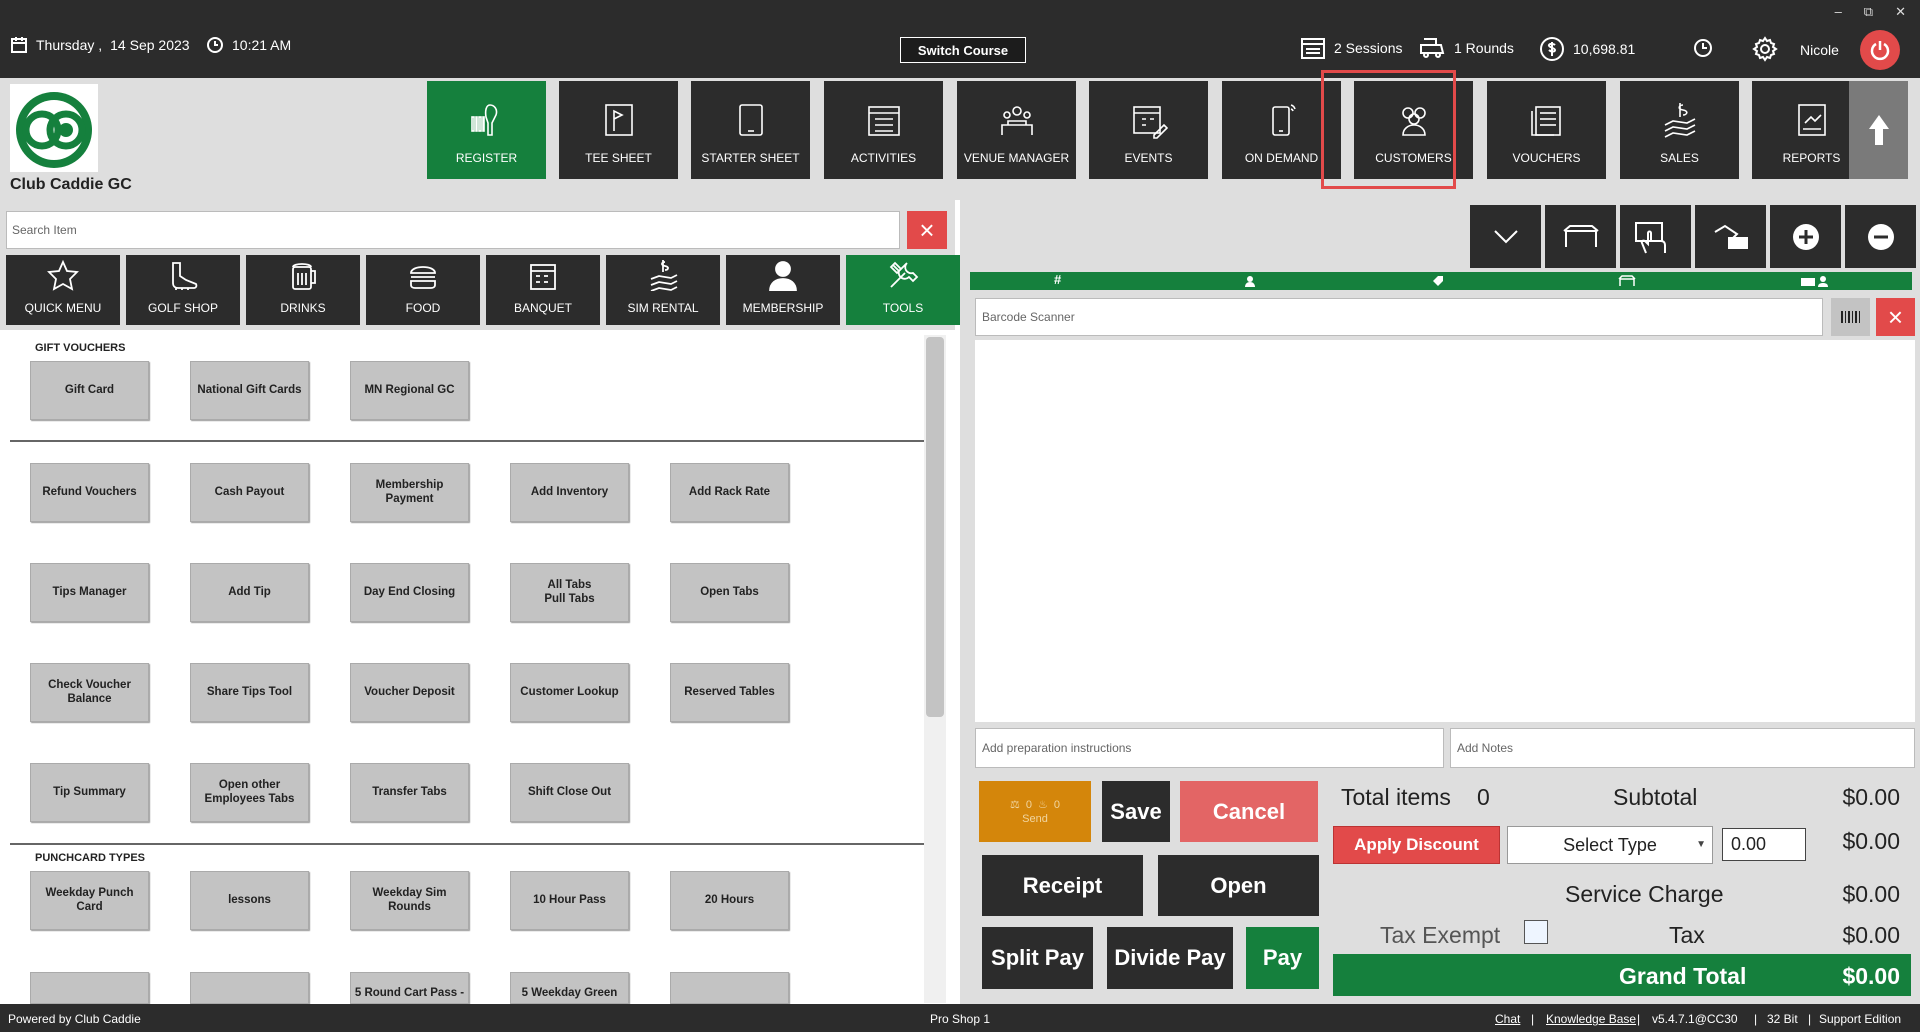  What do you see at coordinates (249, 390) in the screenshot?
I see `gift-voucher-item: National Gift Cards` at bounding box center [249, 390].